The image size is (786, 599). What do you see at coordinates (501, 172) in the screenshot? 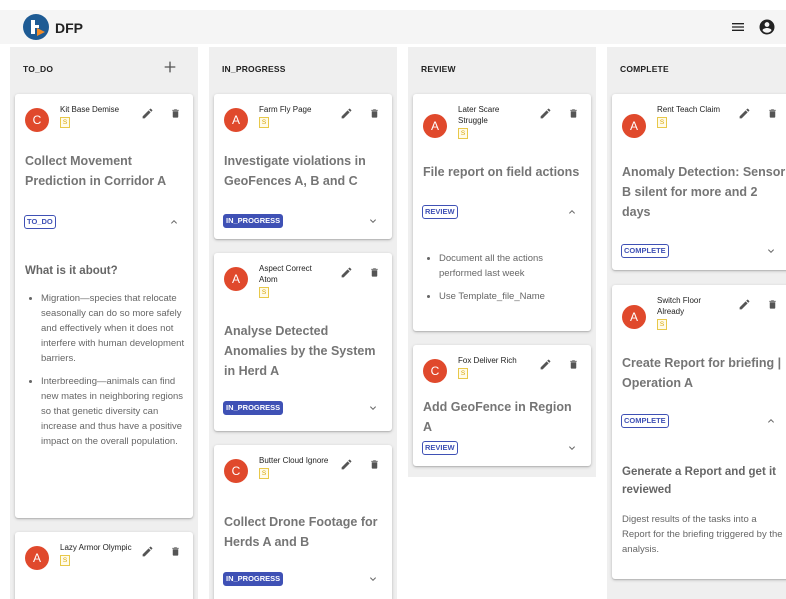
I see `card-title: File report on field actions` at bounding box center [501, 172].